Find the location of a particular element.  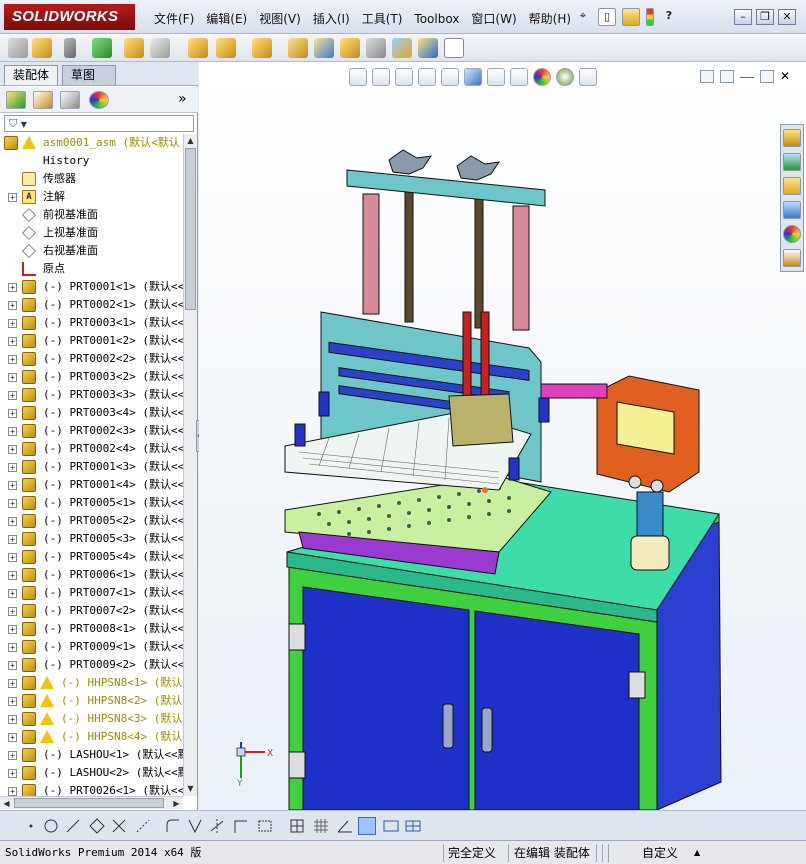

close-button: ✕ is located at coordinates (787, 17).